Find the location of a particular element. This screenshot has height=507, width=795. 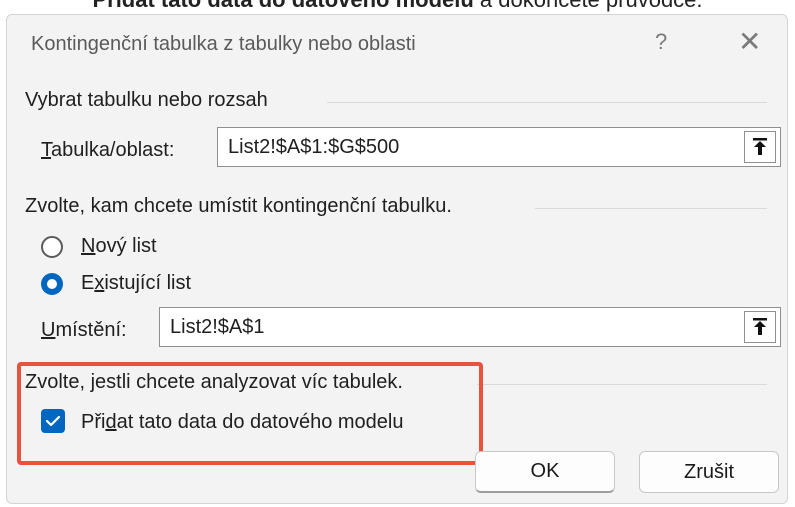

location-label-accesskey: U is located at coordinates (48, 330).